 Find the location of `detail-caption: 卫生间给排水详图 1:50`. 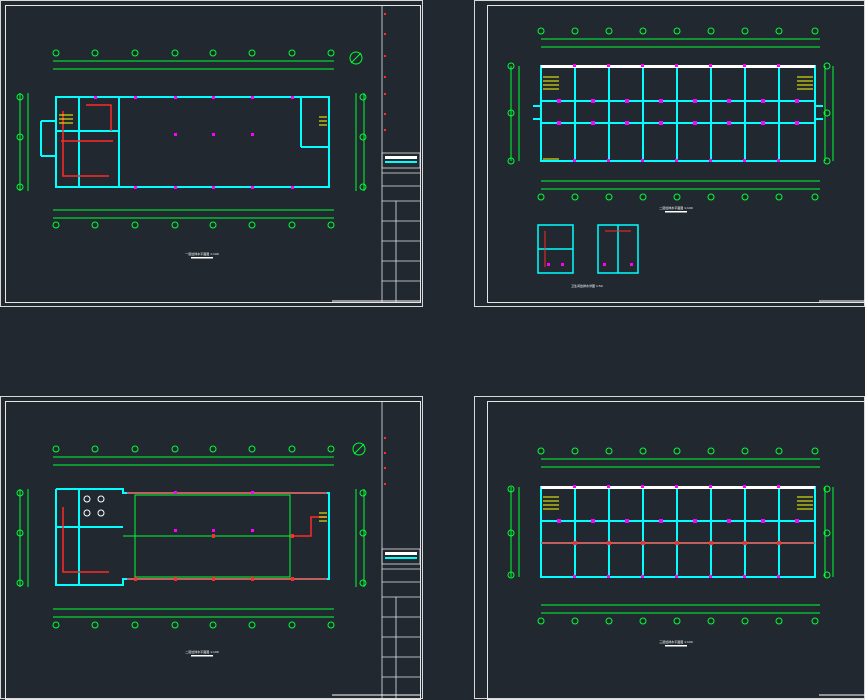

detail-caption: 卫生间给排水详图 1:50 is located at coordinates (587, 285).